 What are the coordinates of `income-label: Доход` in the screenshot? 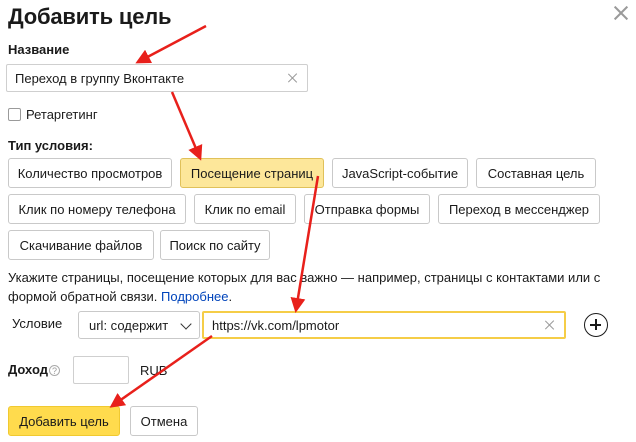 It's located at (28, 369).